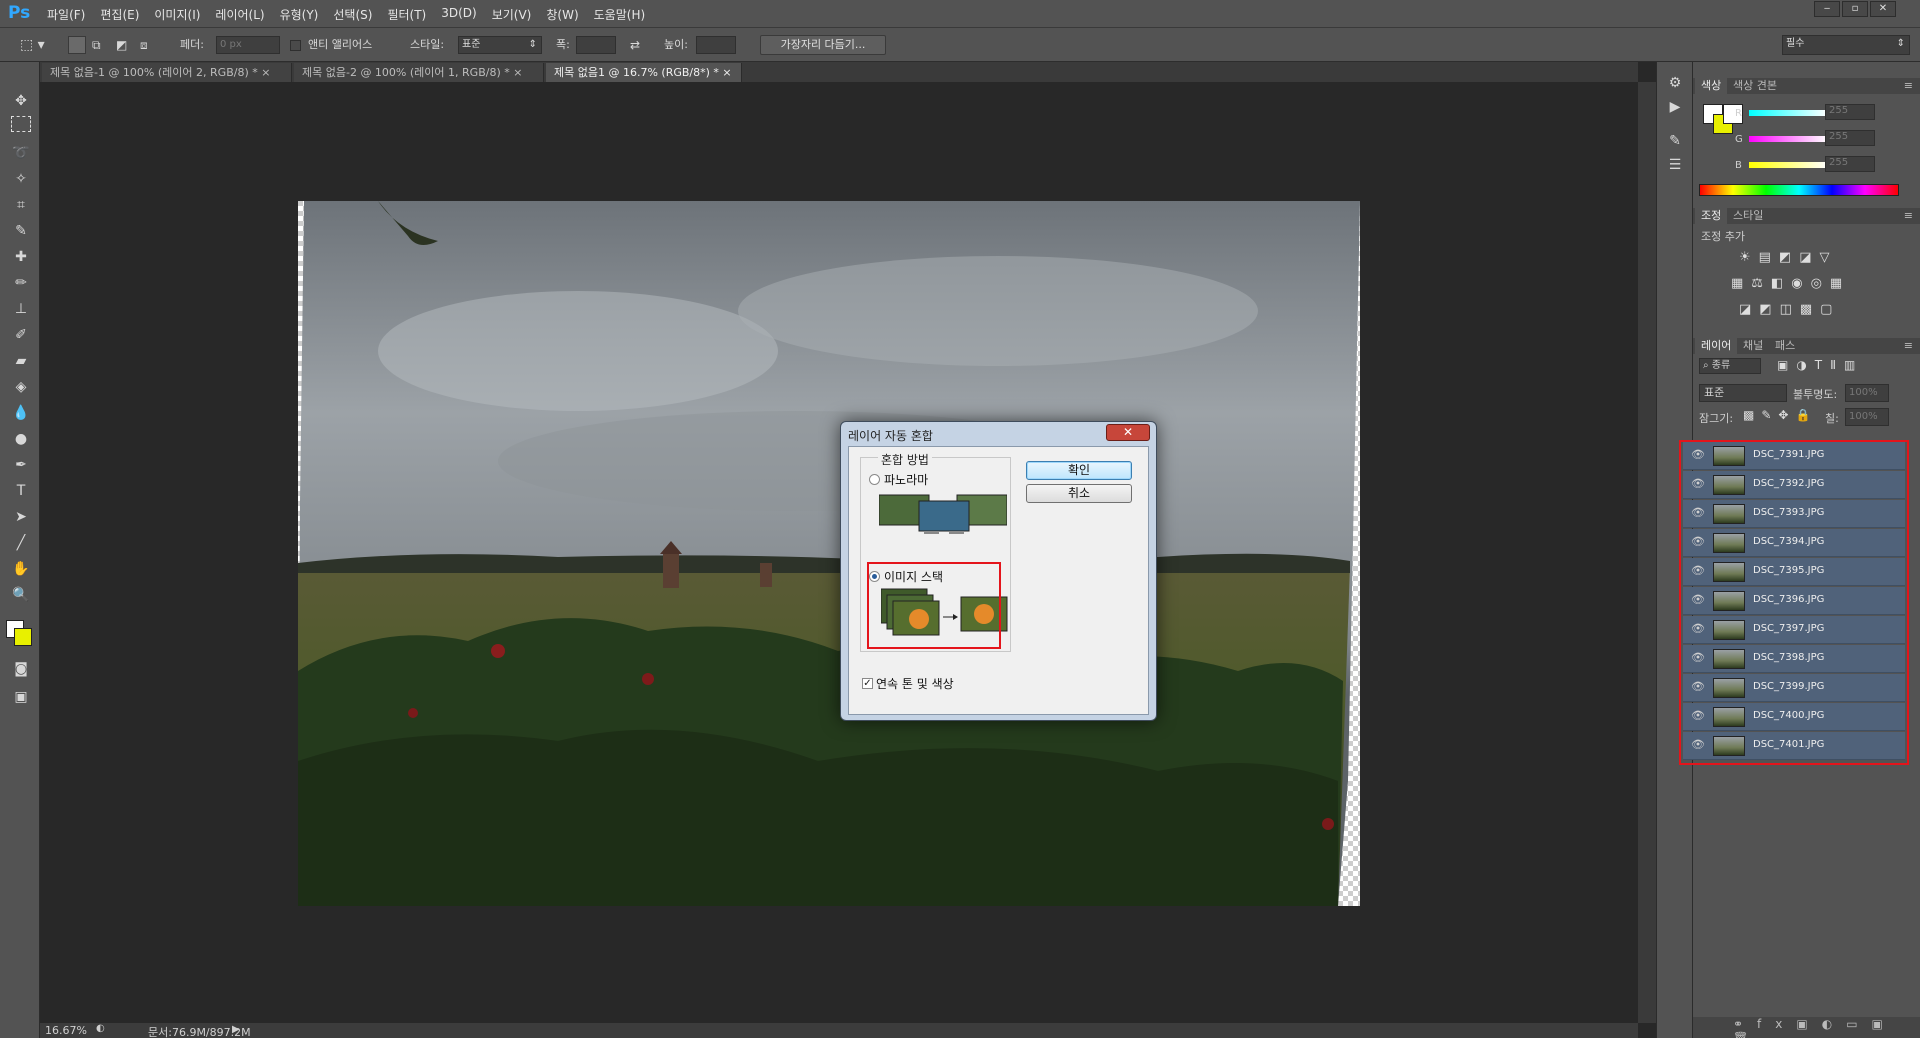 The image size is (1920, 1038). What do you see at coordinates (21, 517) in the screenshot?
I see `path-selection-icon: ➤` at bounding box center [21, 517].